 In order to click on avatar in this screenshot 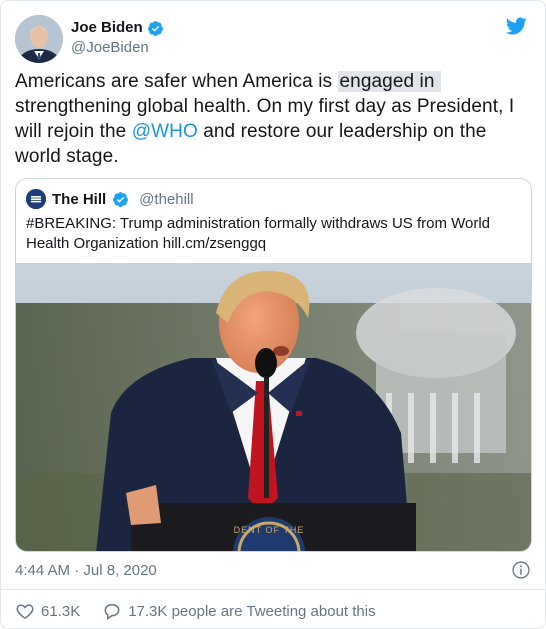, I will do `click(39, 39)`.